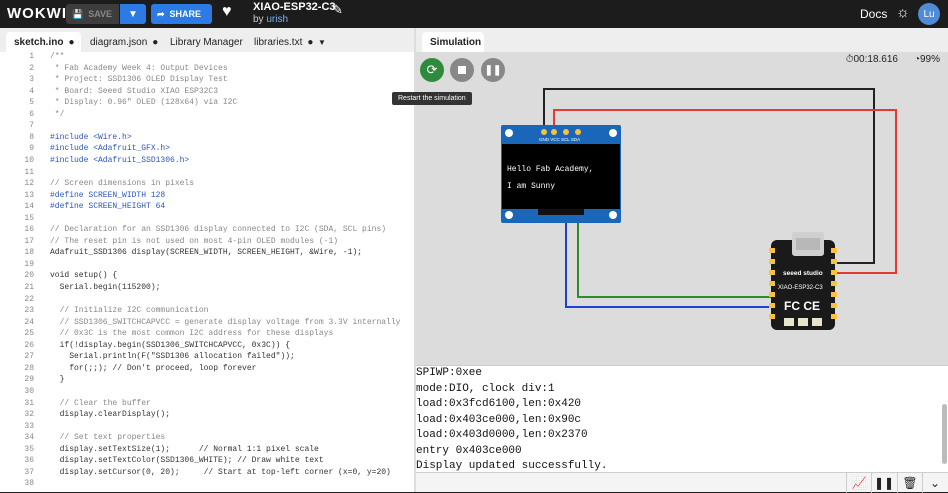 Image resolution: width=948 pixels, height=493 pixels. Describe the element at coordinates (909, 483) in the screenshot. I see `trash-icon: 🗑` at that location.